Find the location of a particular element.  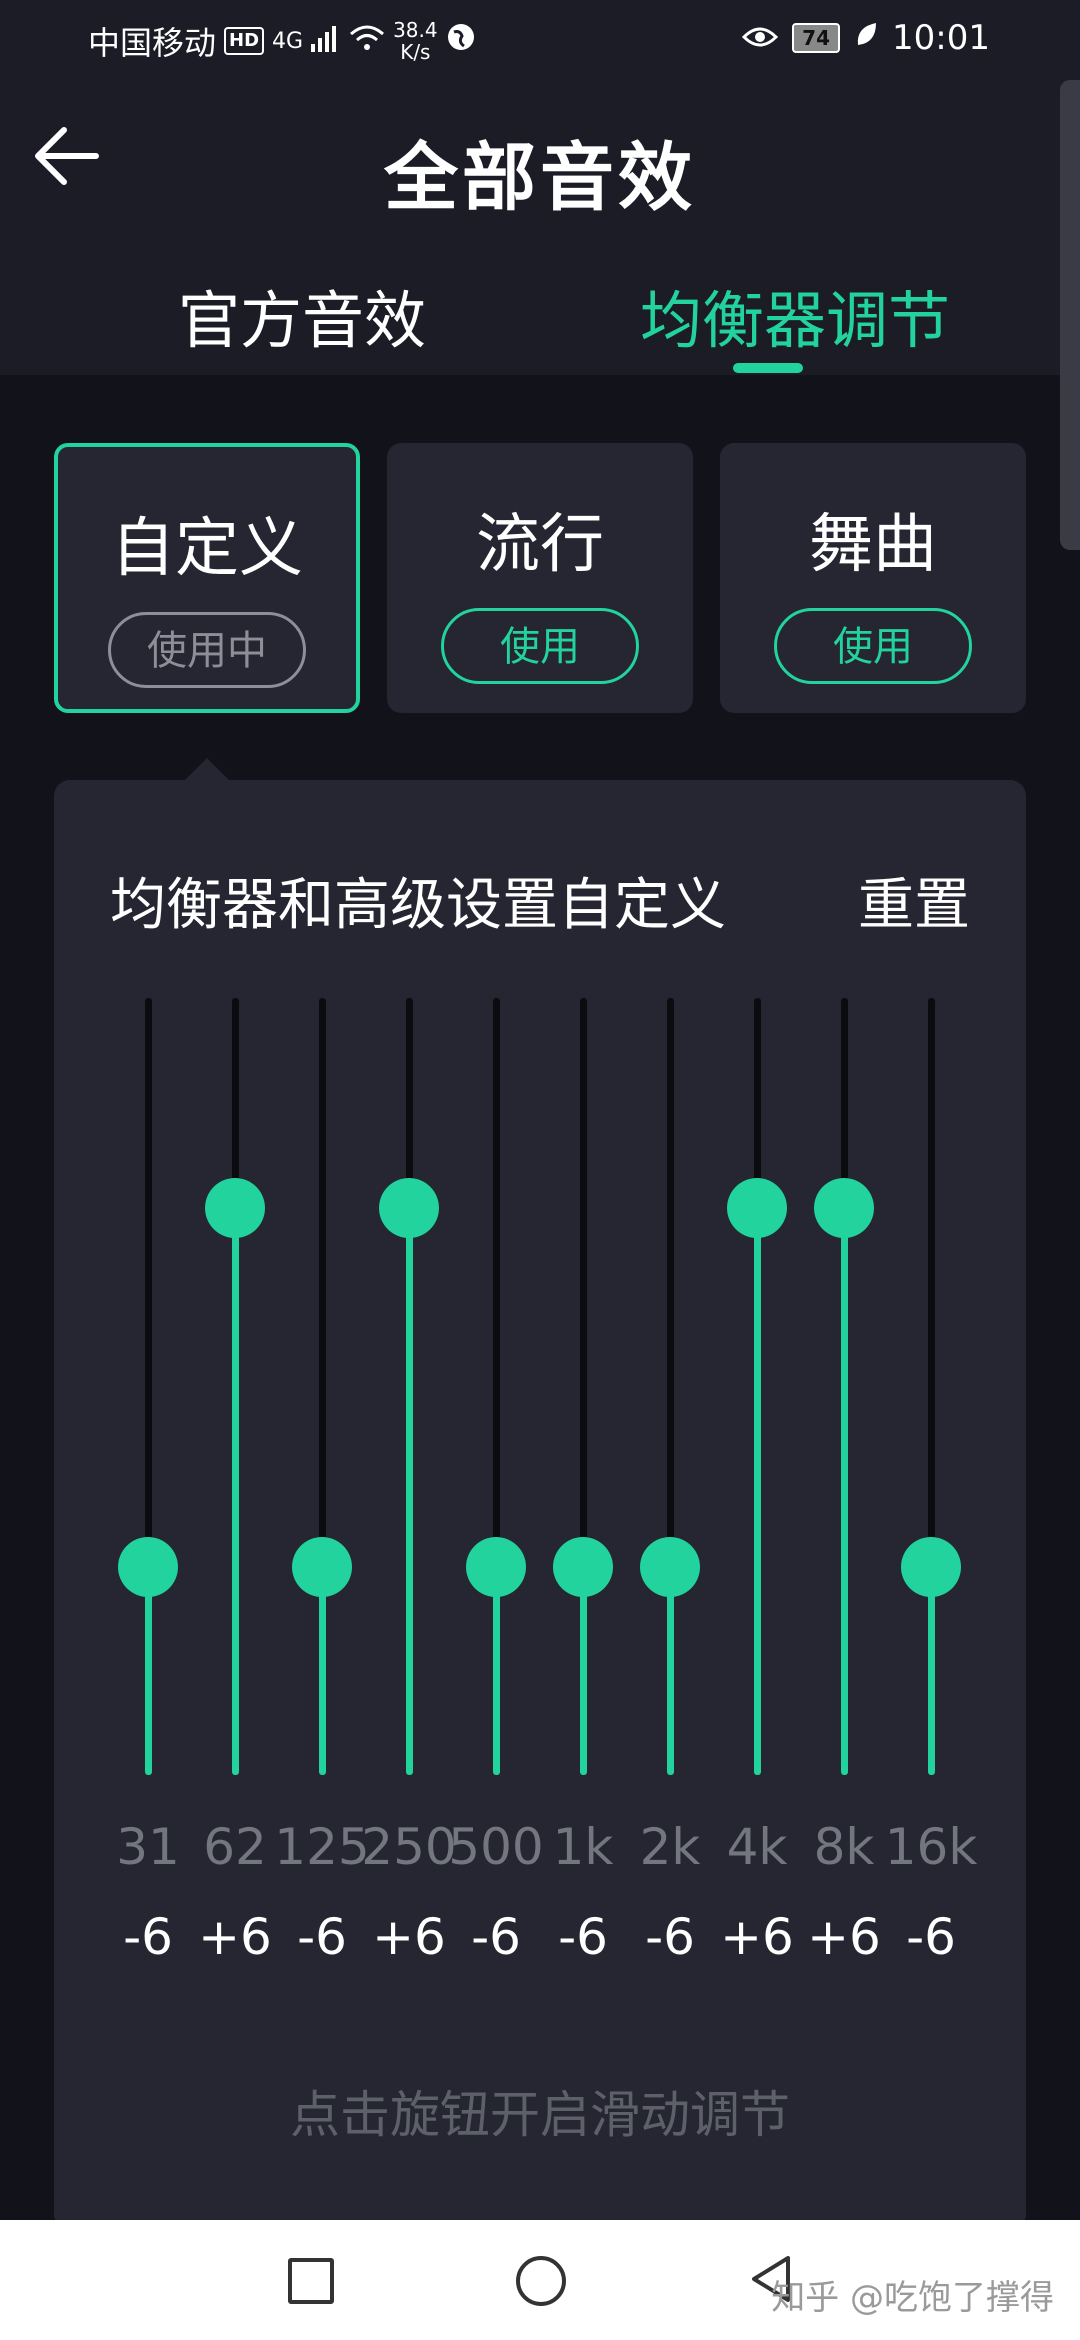

eq-frequency-label: 250 is located at coordinates (409, 1847).